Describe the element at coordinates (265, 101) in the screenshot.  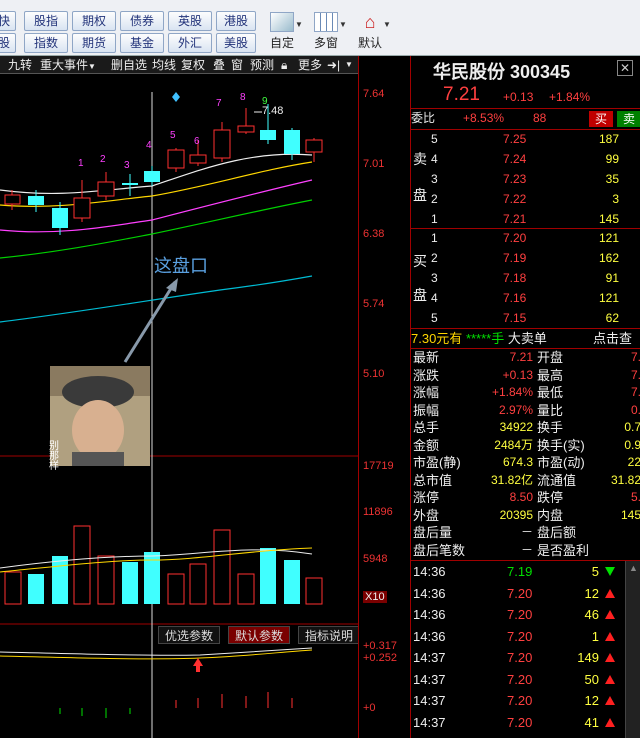
I see `svg-text: 9` at that location.